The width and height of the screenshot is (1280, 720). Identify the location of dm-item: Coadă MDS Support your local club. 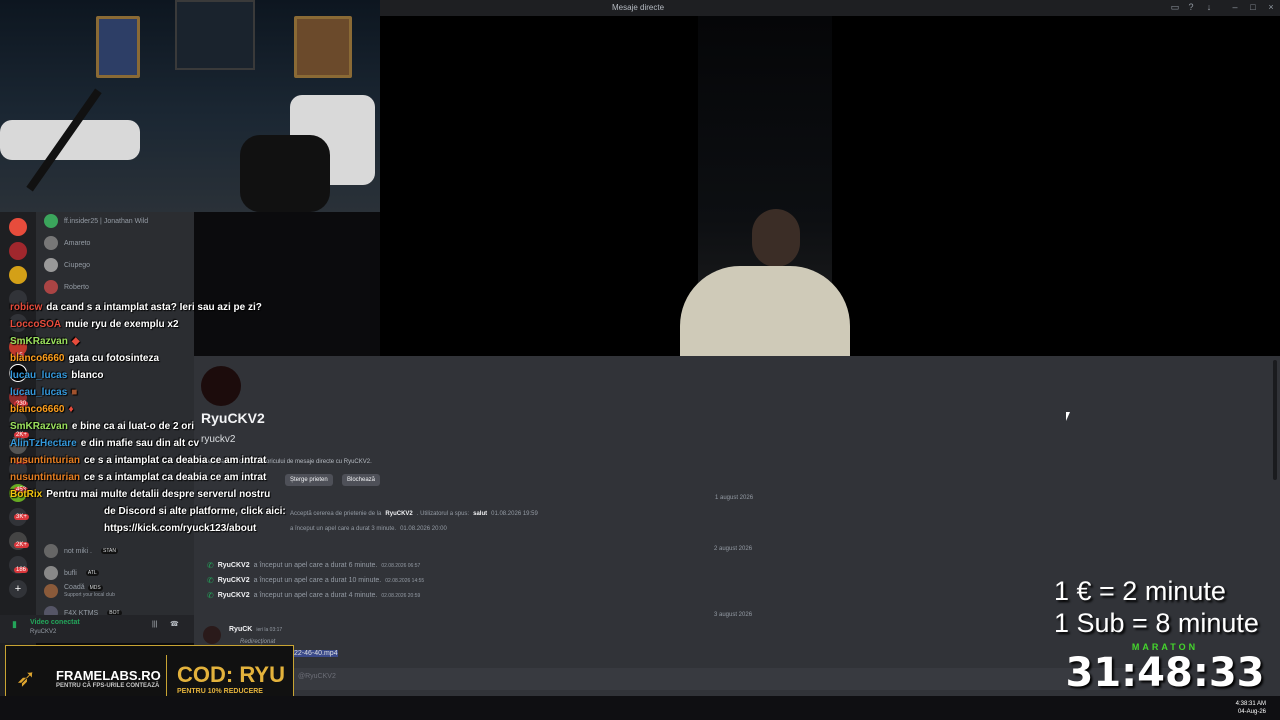
(79, 593).